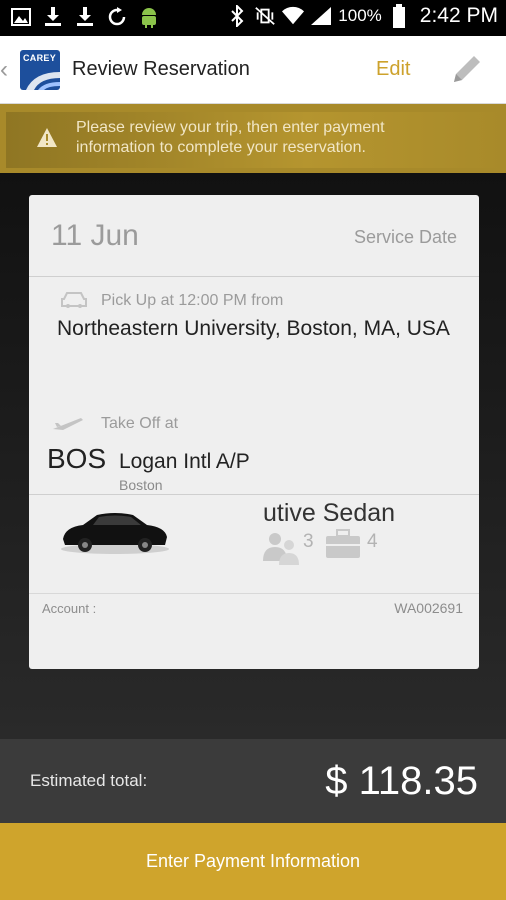 The height and width of the screenshot is (900, 506). What do you see at coordinates (47, 138) in the screenshot?
I see `warning-icon` at bounding box center [47, 138].